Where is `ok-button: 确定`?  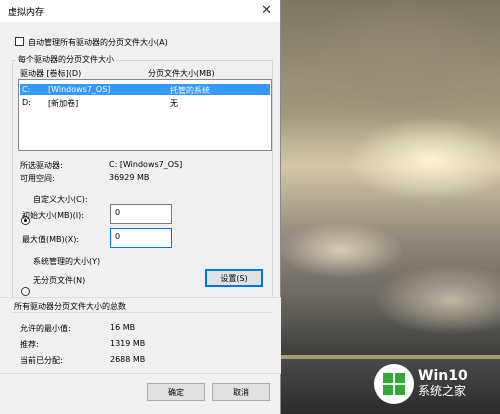
ok-button: 确定 is located at coordinates (176, 392).